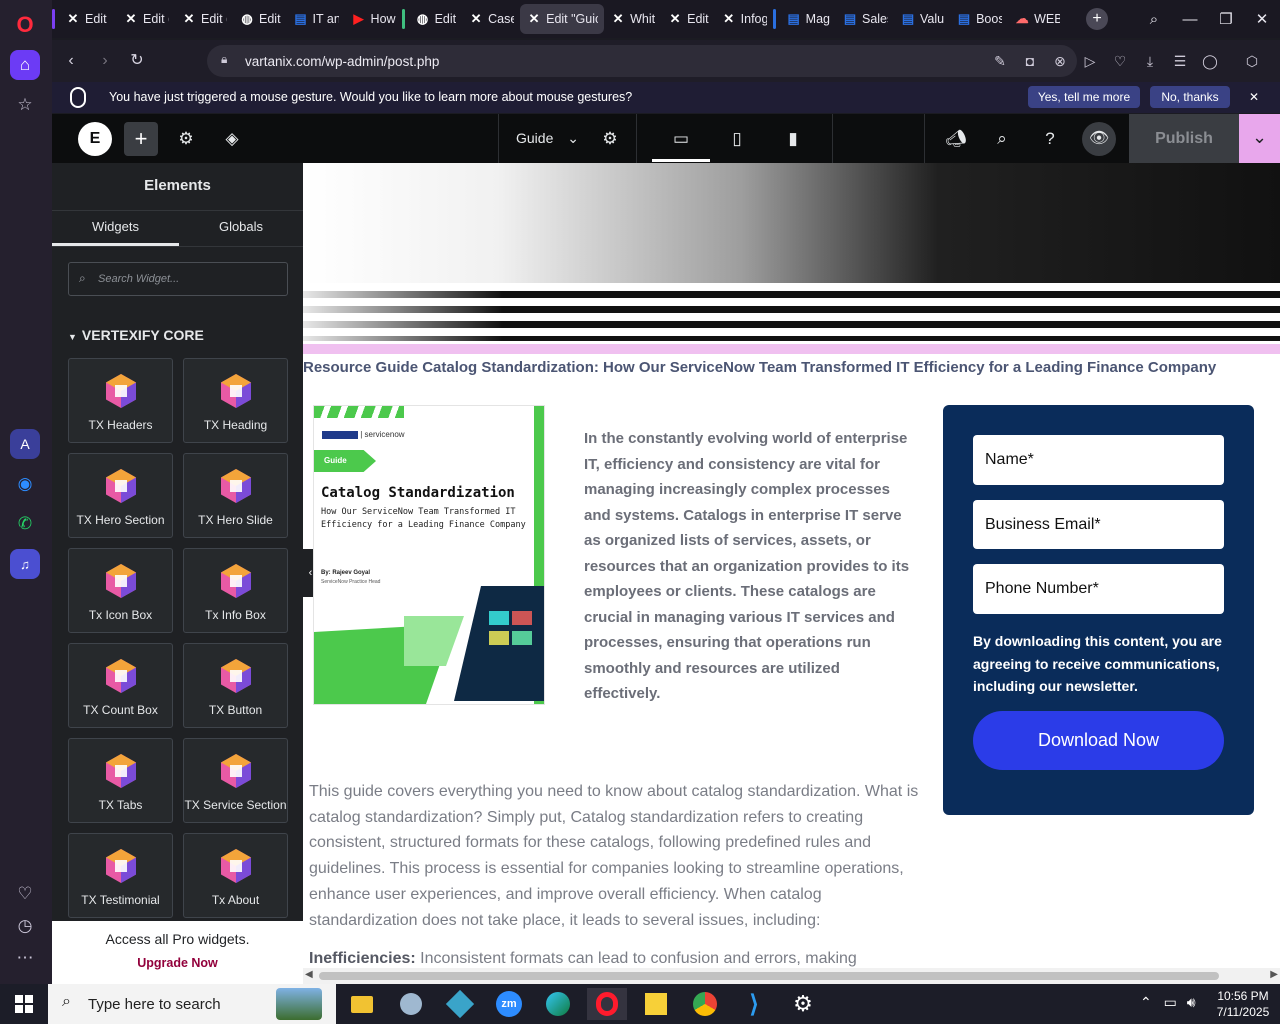 Image resolution: width=1280 pixels, height=1024 pixels. Describe the element at coordinates (1274, 974) in the screenshot. I see `scroll-right-icon: ▶` at that location.